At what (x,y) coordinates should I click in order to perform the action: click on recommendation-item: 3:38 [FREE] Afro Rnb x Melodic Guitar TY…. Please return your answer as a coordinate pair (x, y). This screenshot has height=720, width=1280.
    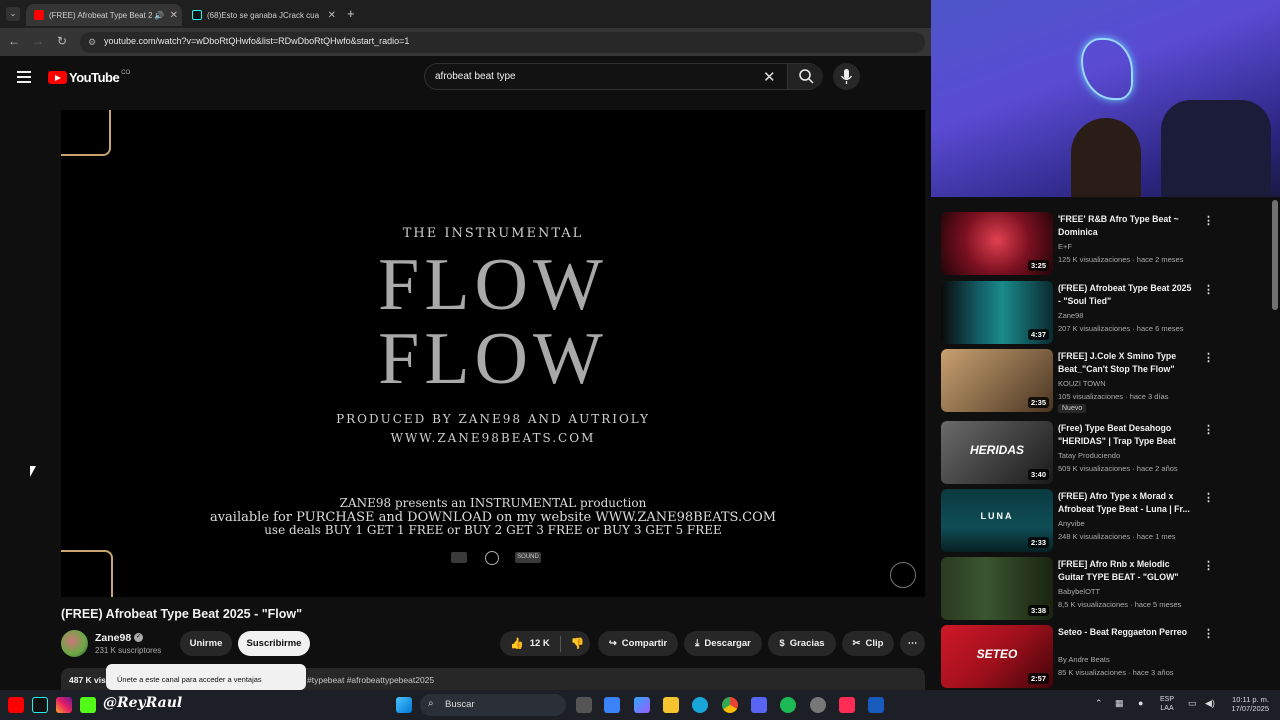
    Looking at the image, I should click on (1081, 589).